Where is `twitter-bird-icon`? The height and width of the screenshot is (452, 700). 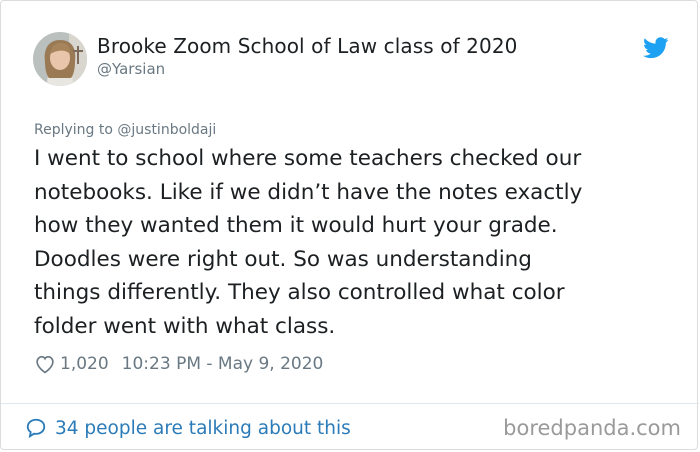 twitter-bird-icon is located at coordinates (656, 48).